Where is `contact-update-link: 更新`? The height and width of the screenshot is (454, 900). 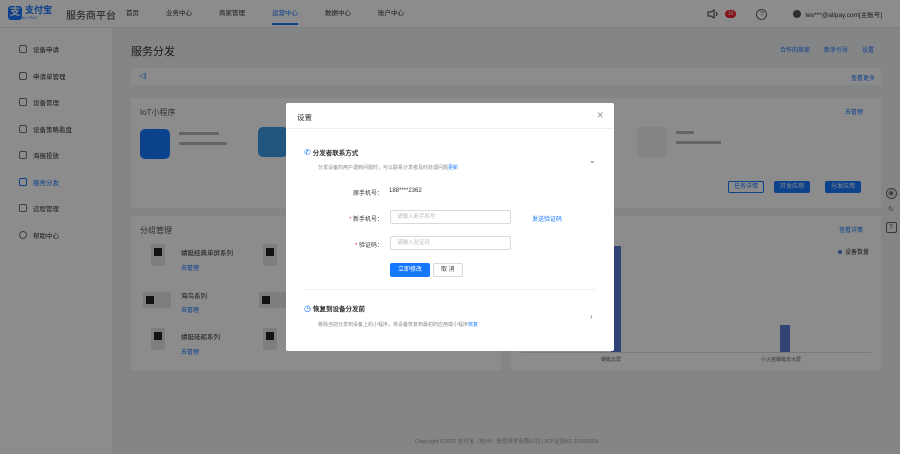
contact-update-link: 更新 is located at coordinates (453, 168).